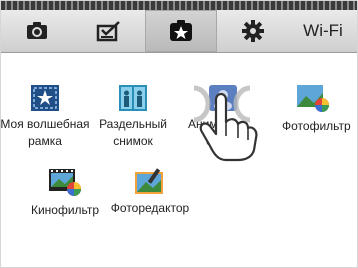 The image size is (358, 268). What do you see at coordinates (133, 98) in the screenshot?
I see `split-shot-icon` at bounding box center [133, 98].